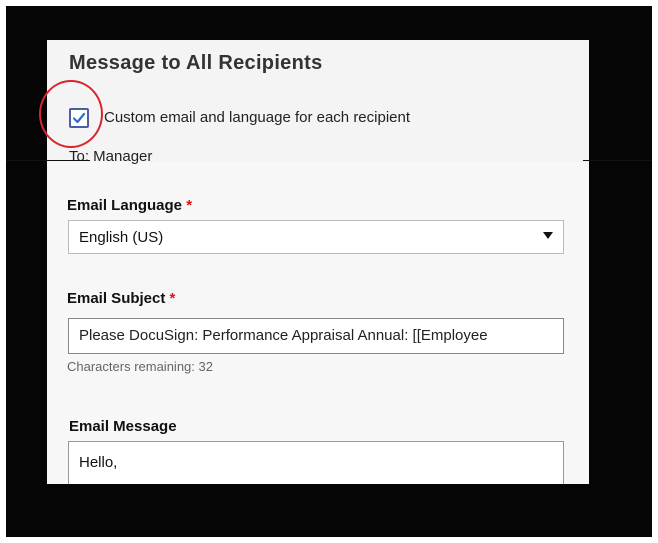 The image size is (658, 543). What do you see at coordinates (121, 237) in the screenshot?
I see `email-language-value: English (US)` at bounding box center [121, 237].